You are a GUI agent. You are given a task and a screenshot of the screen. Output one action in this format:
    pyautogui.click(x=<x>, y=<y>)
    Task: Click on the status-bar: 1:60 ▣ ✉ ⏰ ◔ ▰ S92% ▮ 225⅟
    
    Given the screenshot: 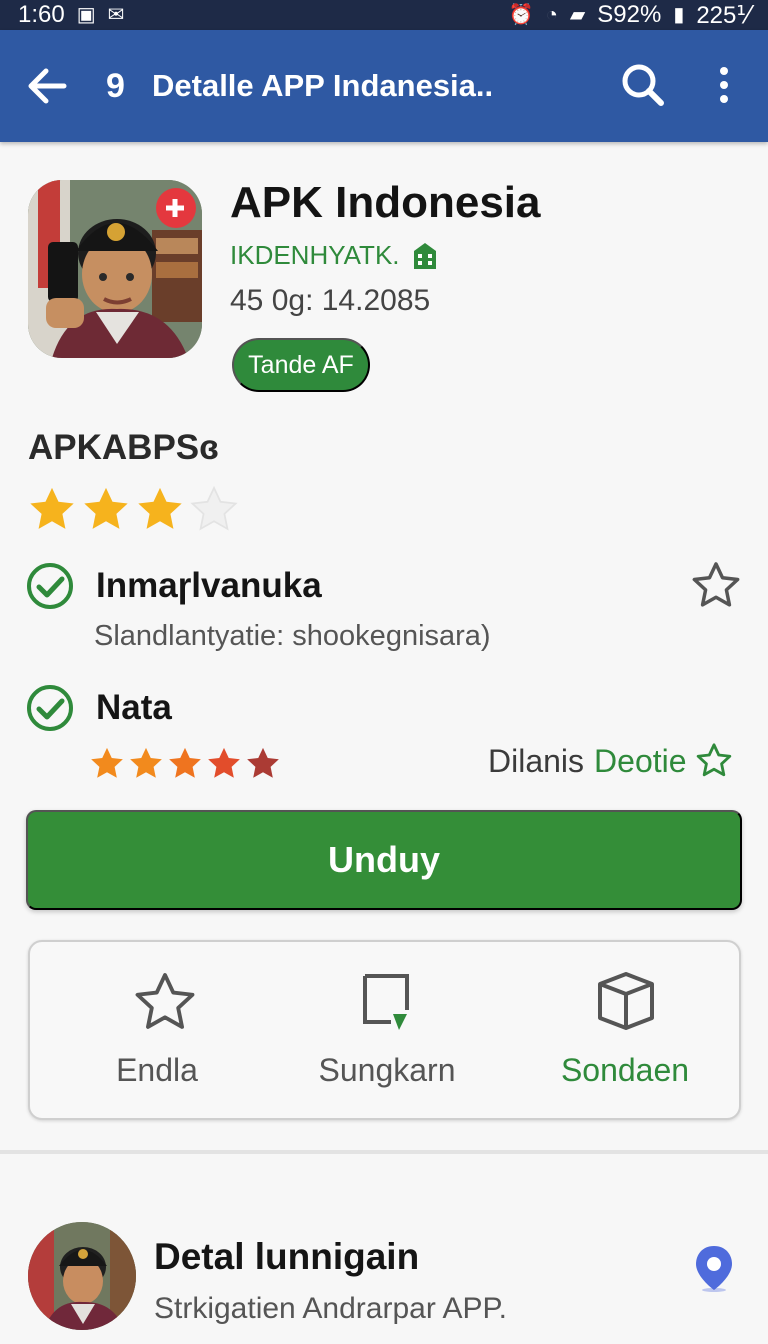 What is the action you would take?
    pyautogui.click(x=384, y=15)
    